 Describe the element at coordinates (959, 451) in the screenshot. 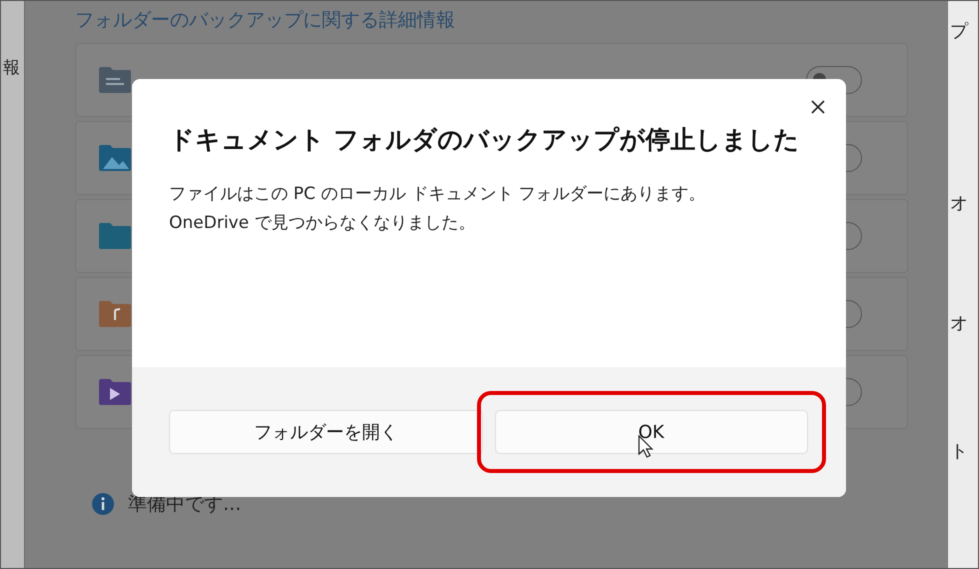

I see `edge-label: ト` at that location.